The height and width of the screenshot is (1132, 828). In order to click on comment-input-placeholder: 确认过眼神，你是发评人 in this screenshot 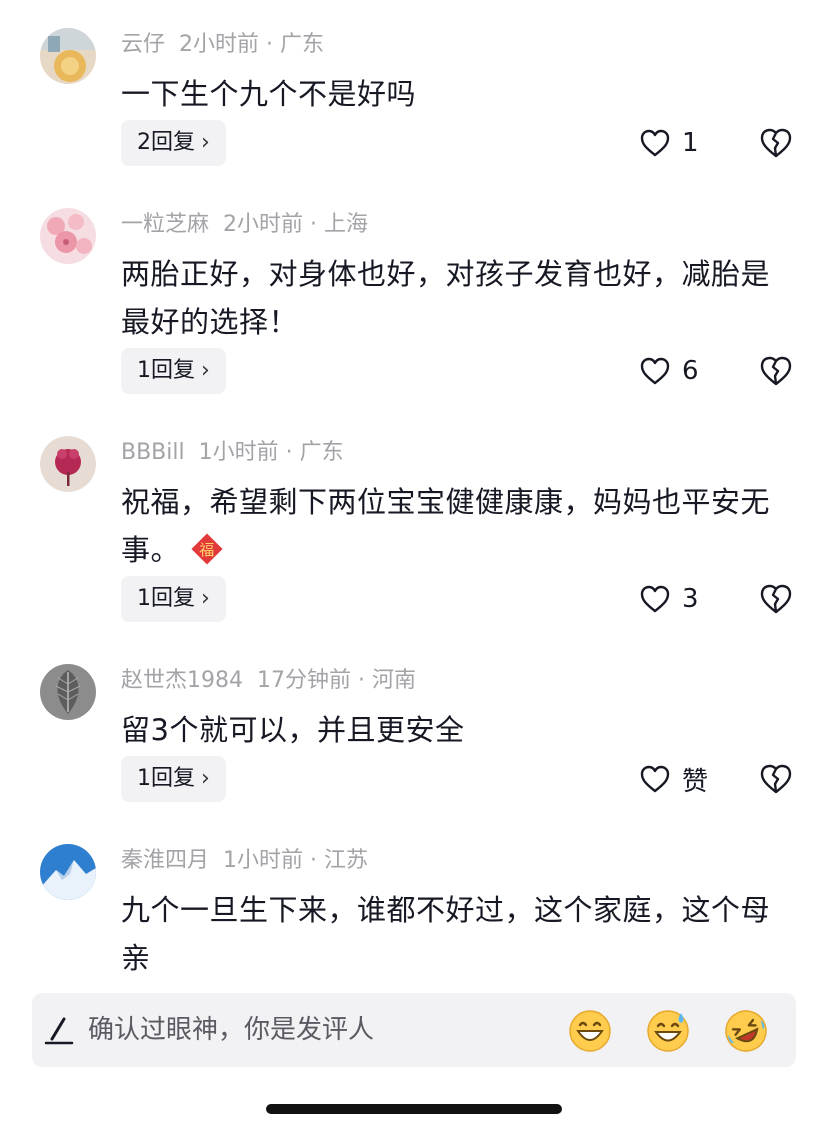, I will do `click(231, 1030)`.